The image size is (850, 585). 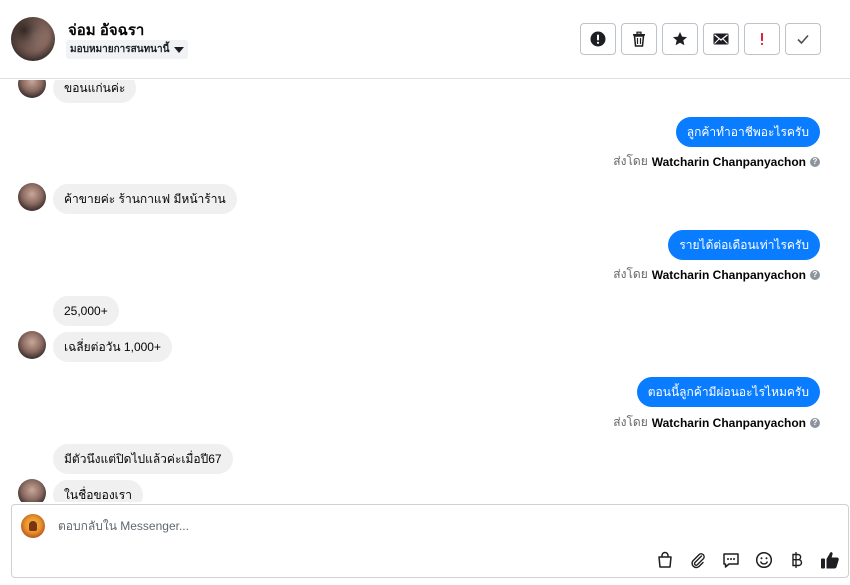 What do you see at coordinates (98, 491) in the screenshot?
I see `incoming-message: ในชื่อของเรา` at bounding box center [98, 491].